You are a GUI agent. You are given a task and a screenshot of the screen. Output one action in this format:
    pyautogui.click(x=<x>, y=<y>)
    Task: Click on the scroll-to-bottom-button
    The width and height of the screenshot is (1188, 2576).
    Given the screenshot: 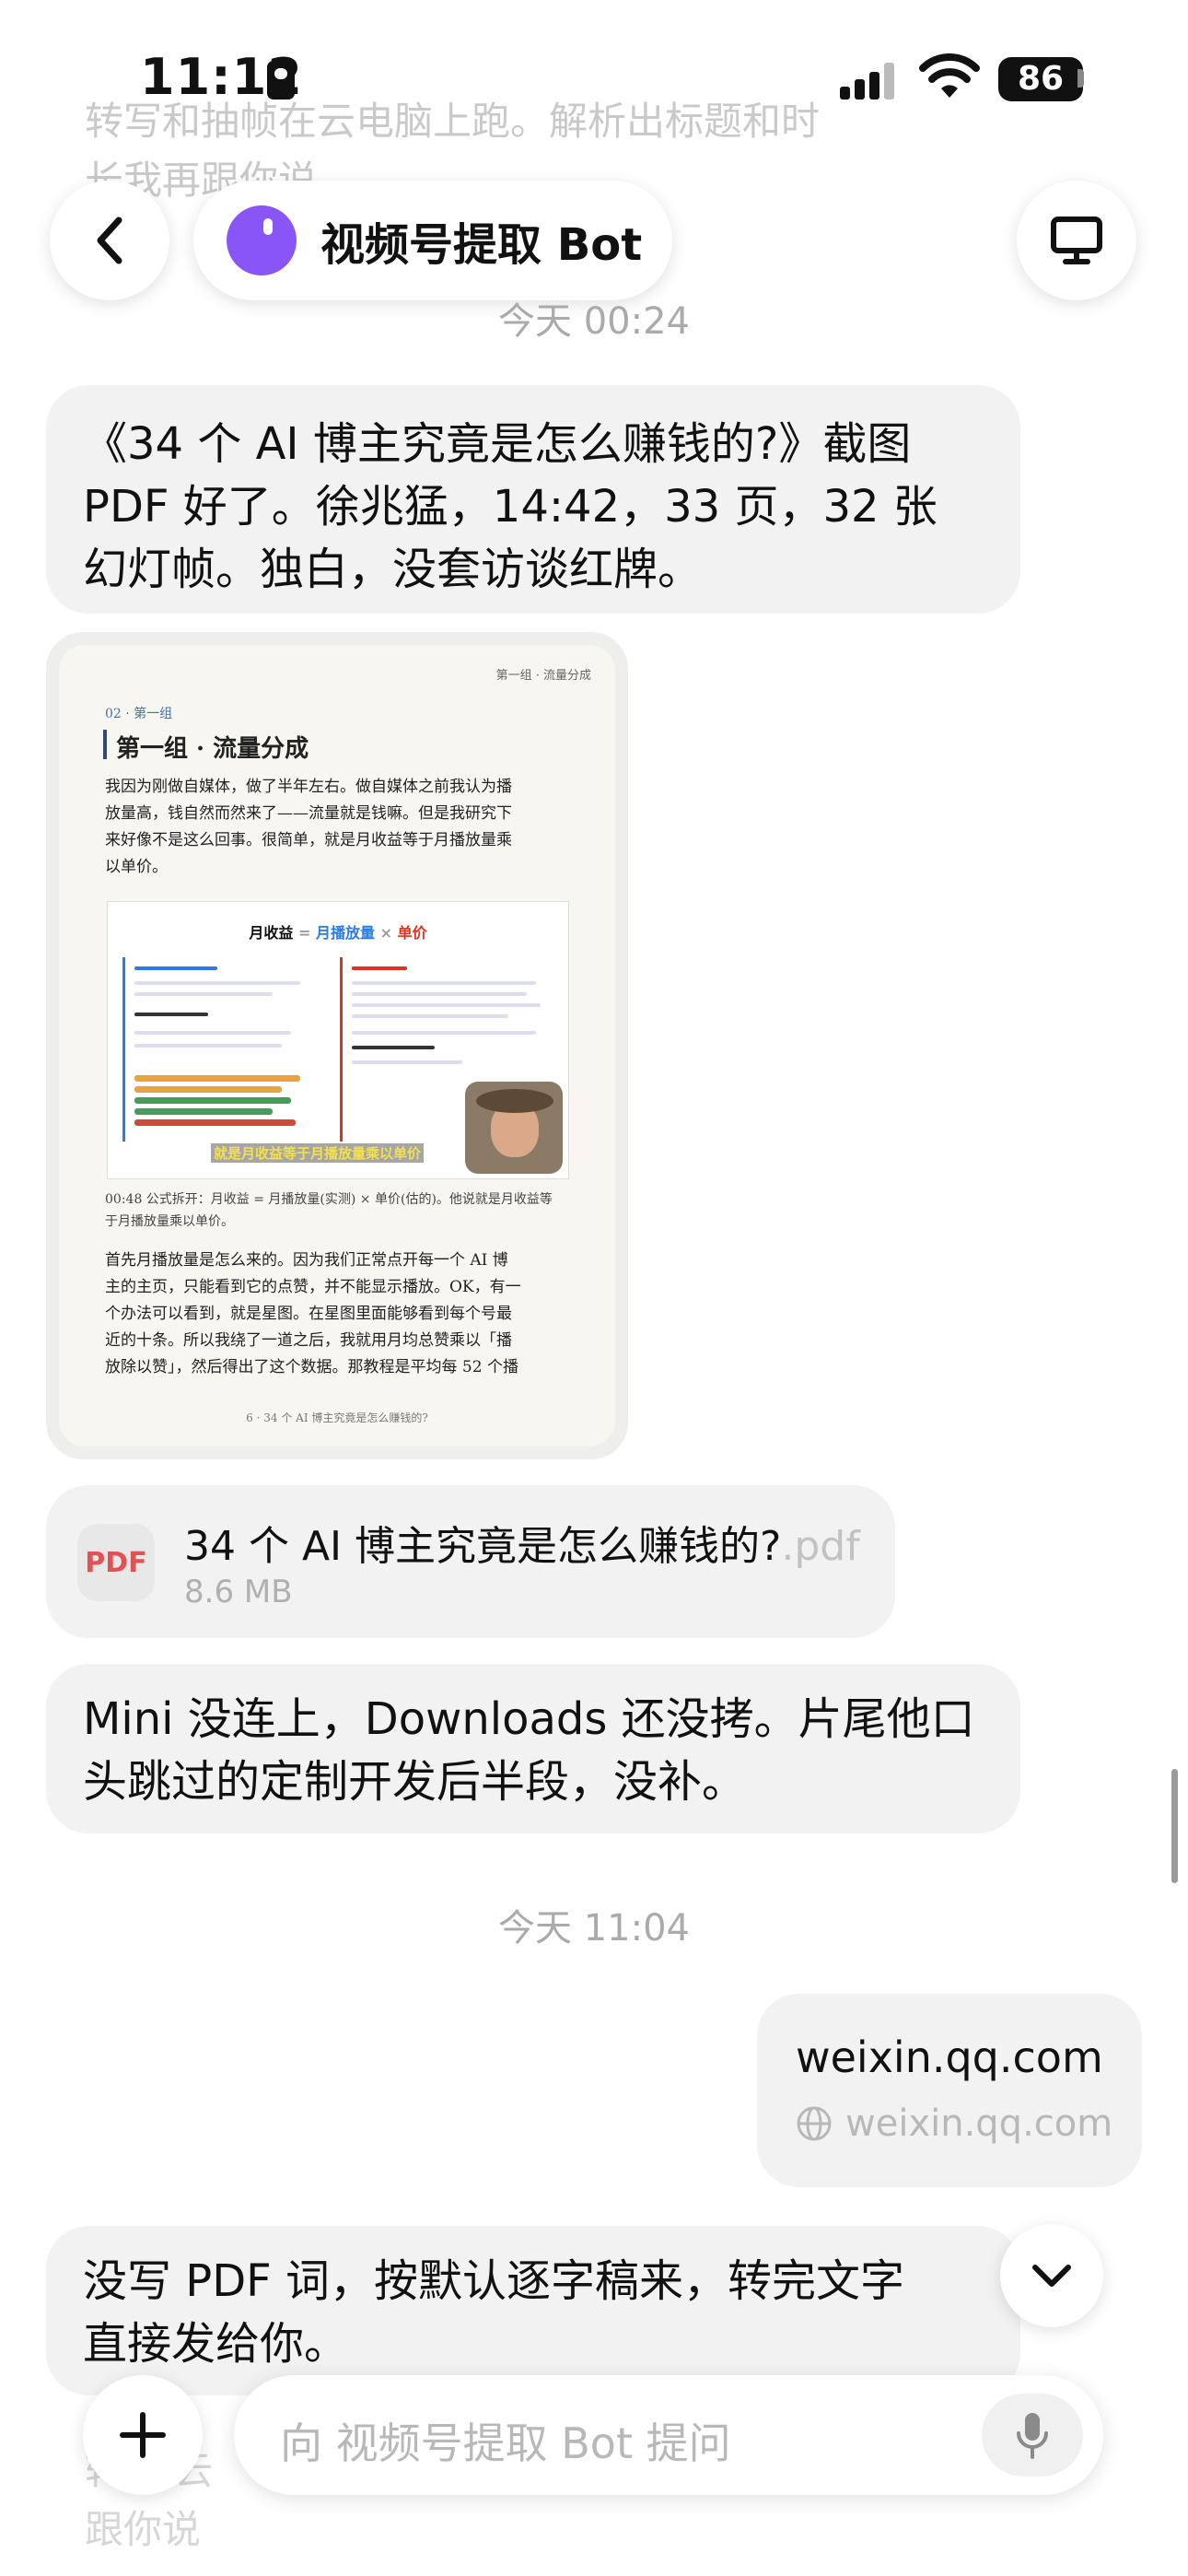 What is the action you would take?
    pyautogui.click(x=1051, y=2275)
    